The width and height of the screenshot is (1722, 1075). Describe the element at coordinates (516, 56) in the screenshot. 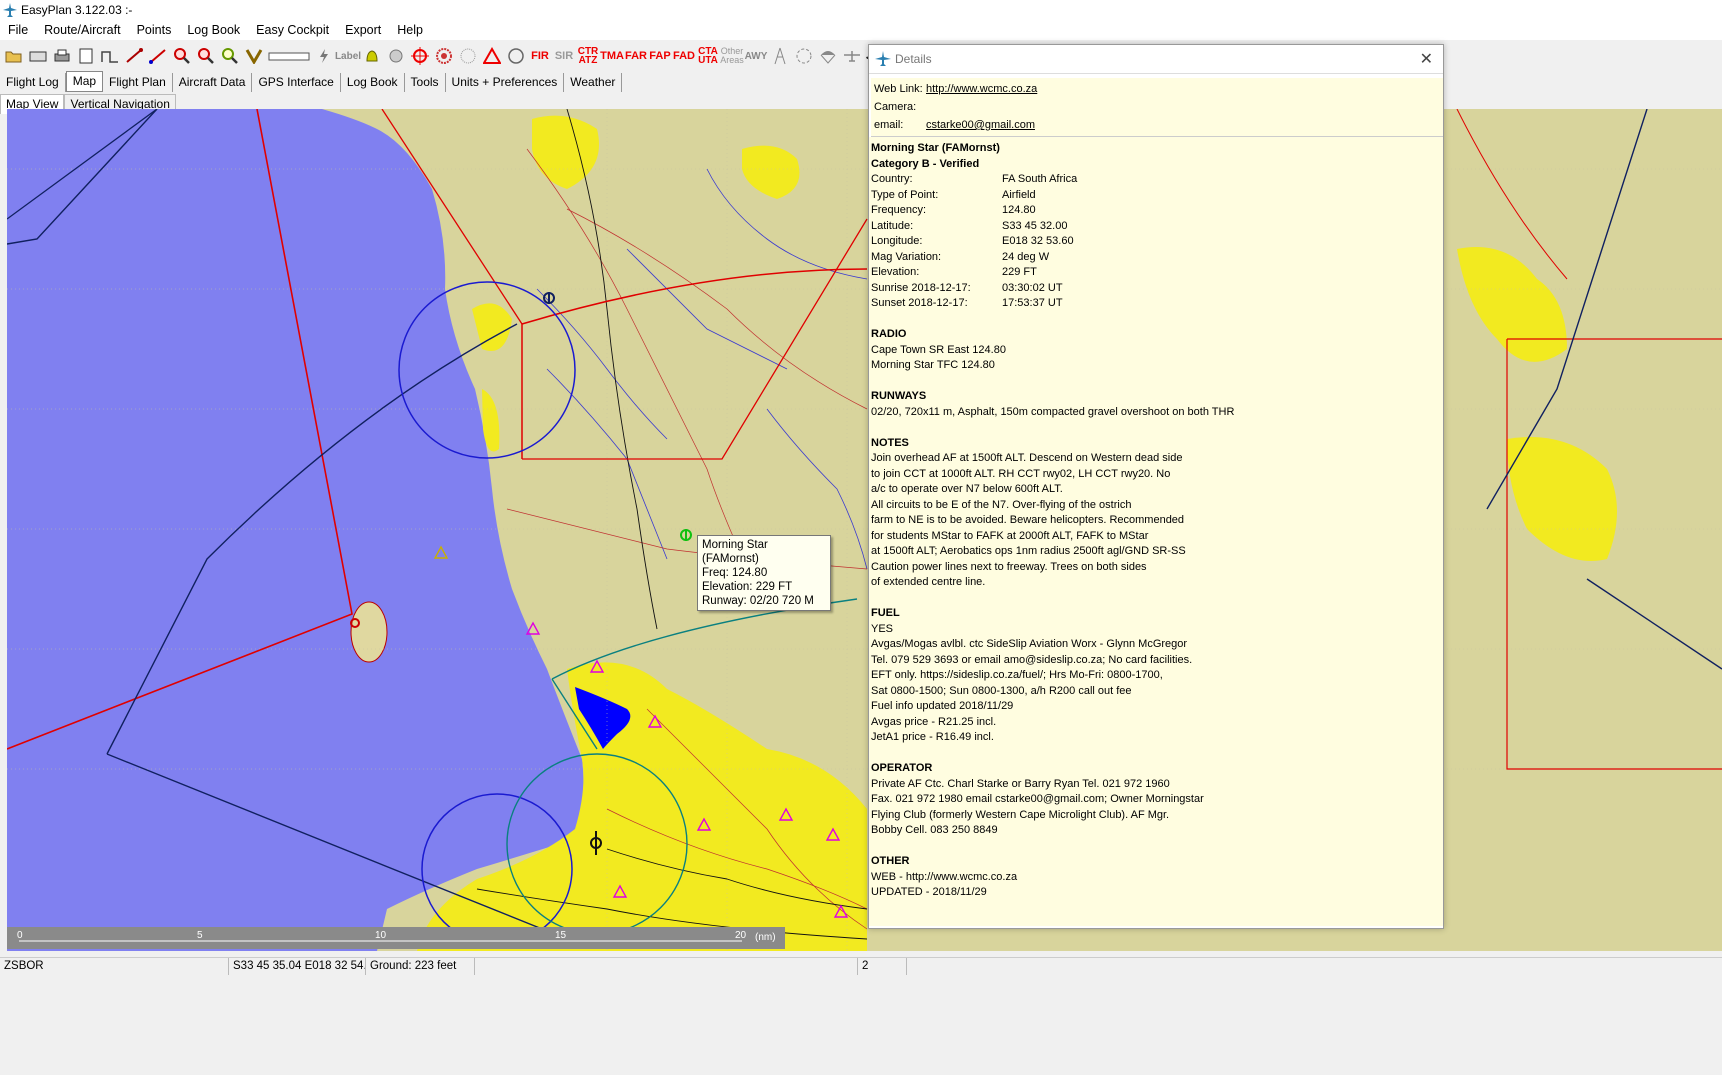

I see `circle-icon` at that location.